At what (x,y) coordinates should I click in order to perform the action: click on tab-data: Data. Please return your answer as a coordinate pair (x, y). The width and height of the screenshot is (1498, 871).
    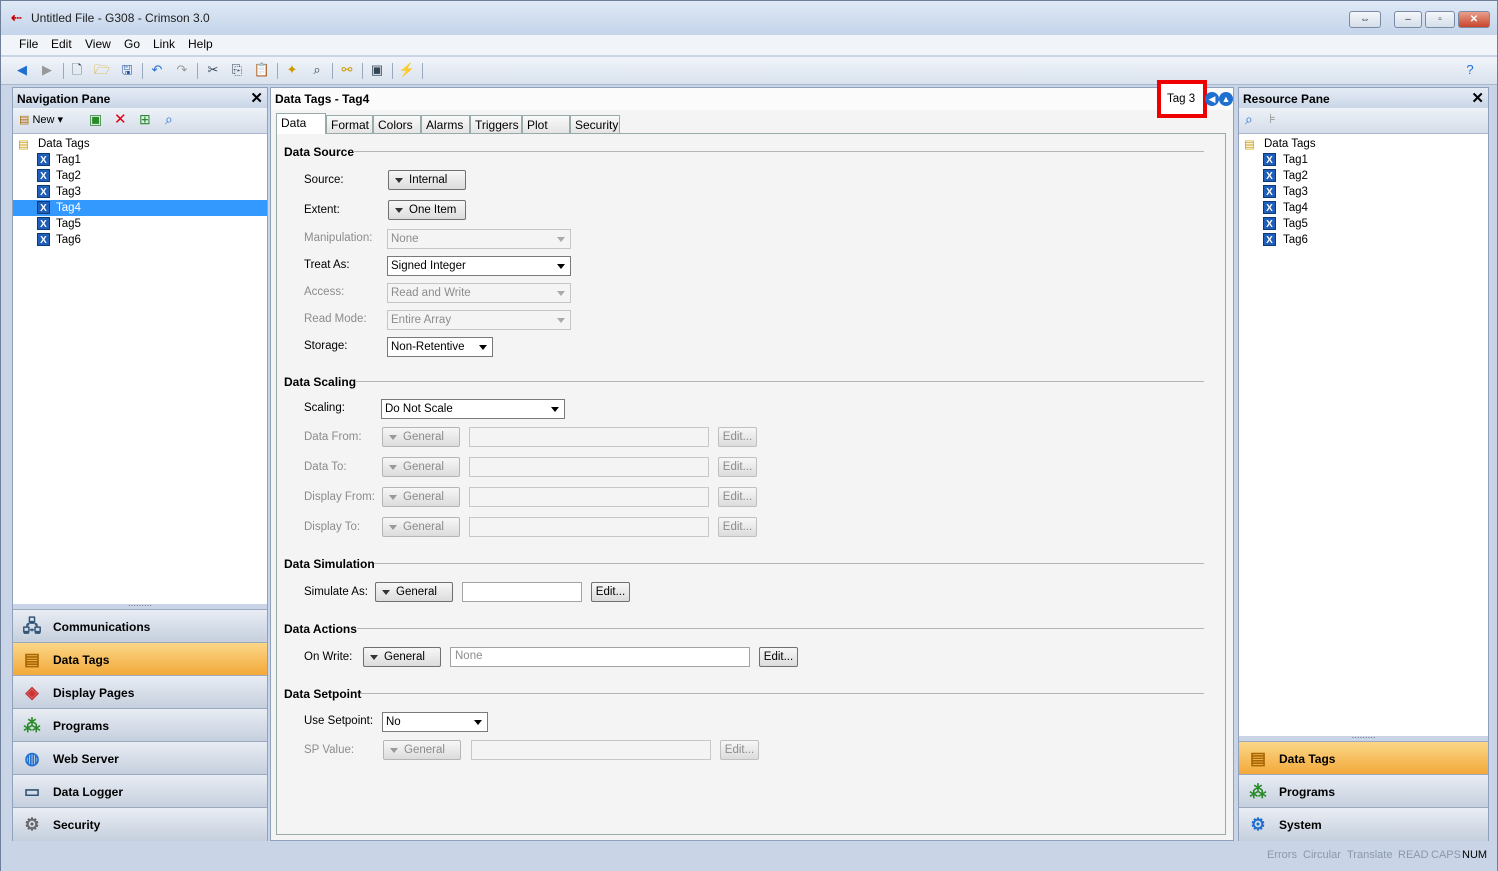
    Looking at the image, I should click on (301, 123).